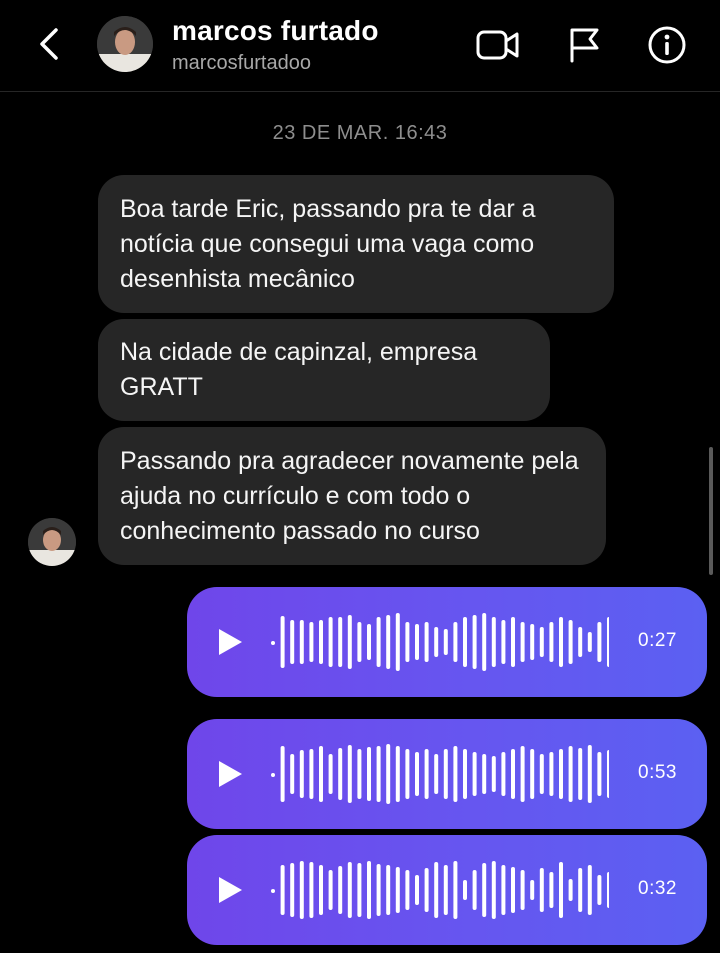  I want to click on info-icon, so click(667, 45).